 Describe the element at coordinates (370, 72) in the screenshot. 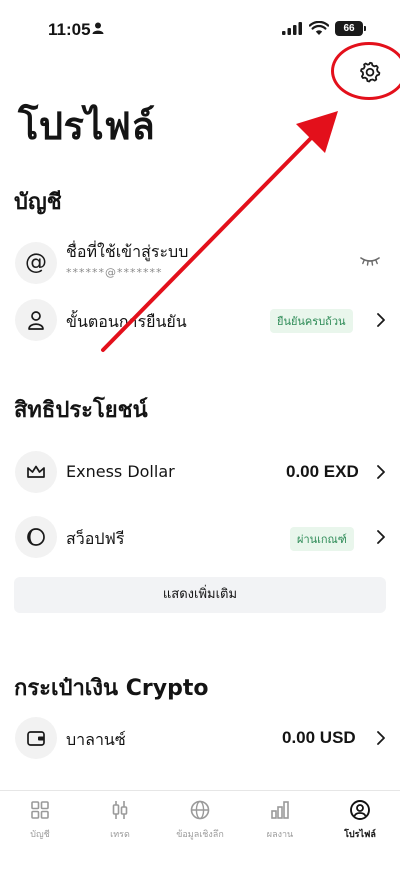

I see `settings-gear-icon` at that location.